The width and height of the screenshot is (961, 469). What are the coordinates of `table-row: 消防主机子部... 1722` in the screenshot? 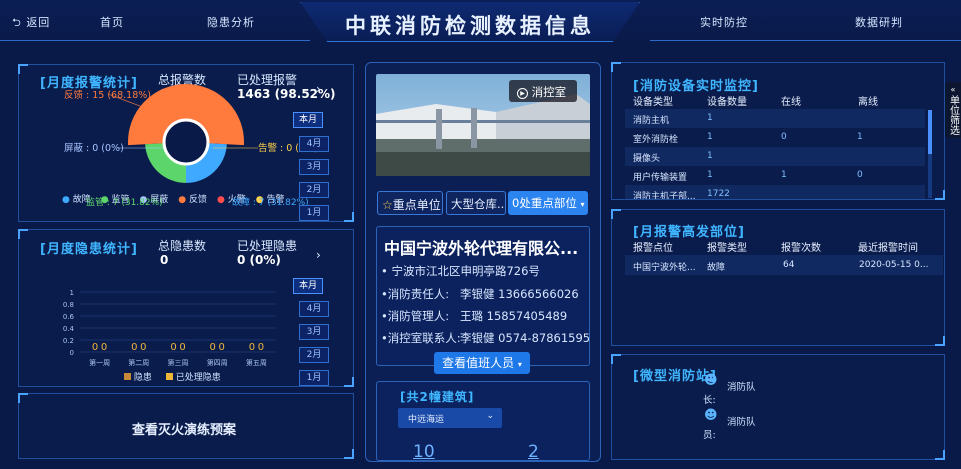 It's located at (775, 192).